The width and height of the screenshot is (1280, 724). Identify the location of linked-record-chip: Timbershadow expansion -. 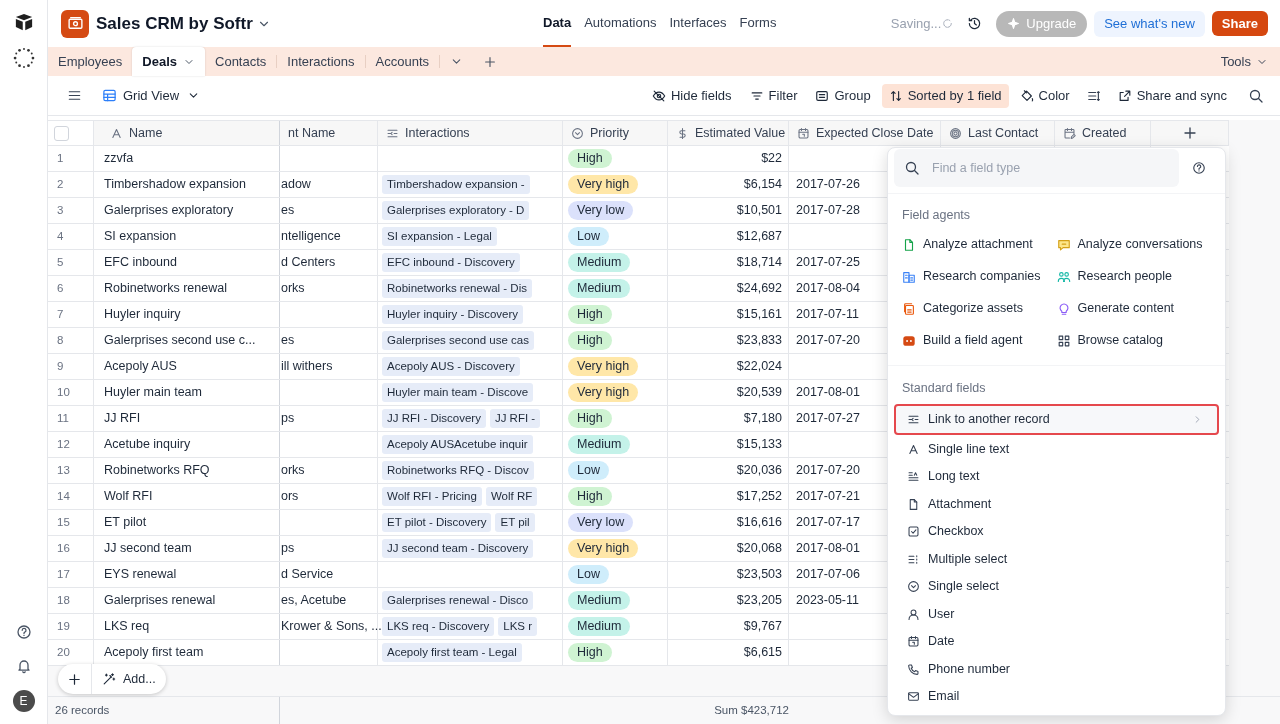
(456, 184).